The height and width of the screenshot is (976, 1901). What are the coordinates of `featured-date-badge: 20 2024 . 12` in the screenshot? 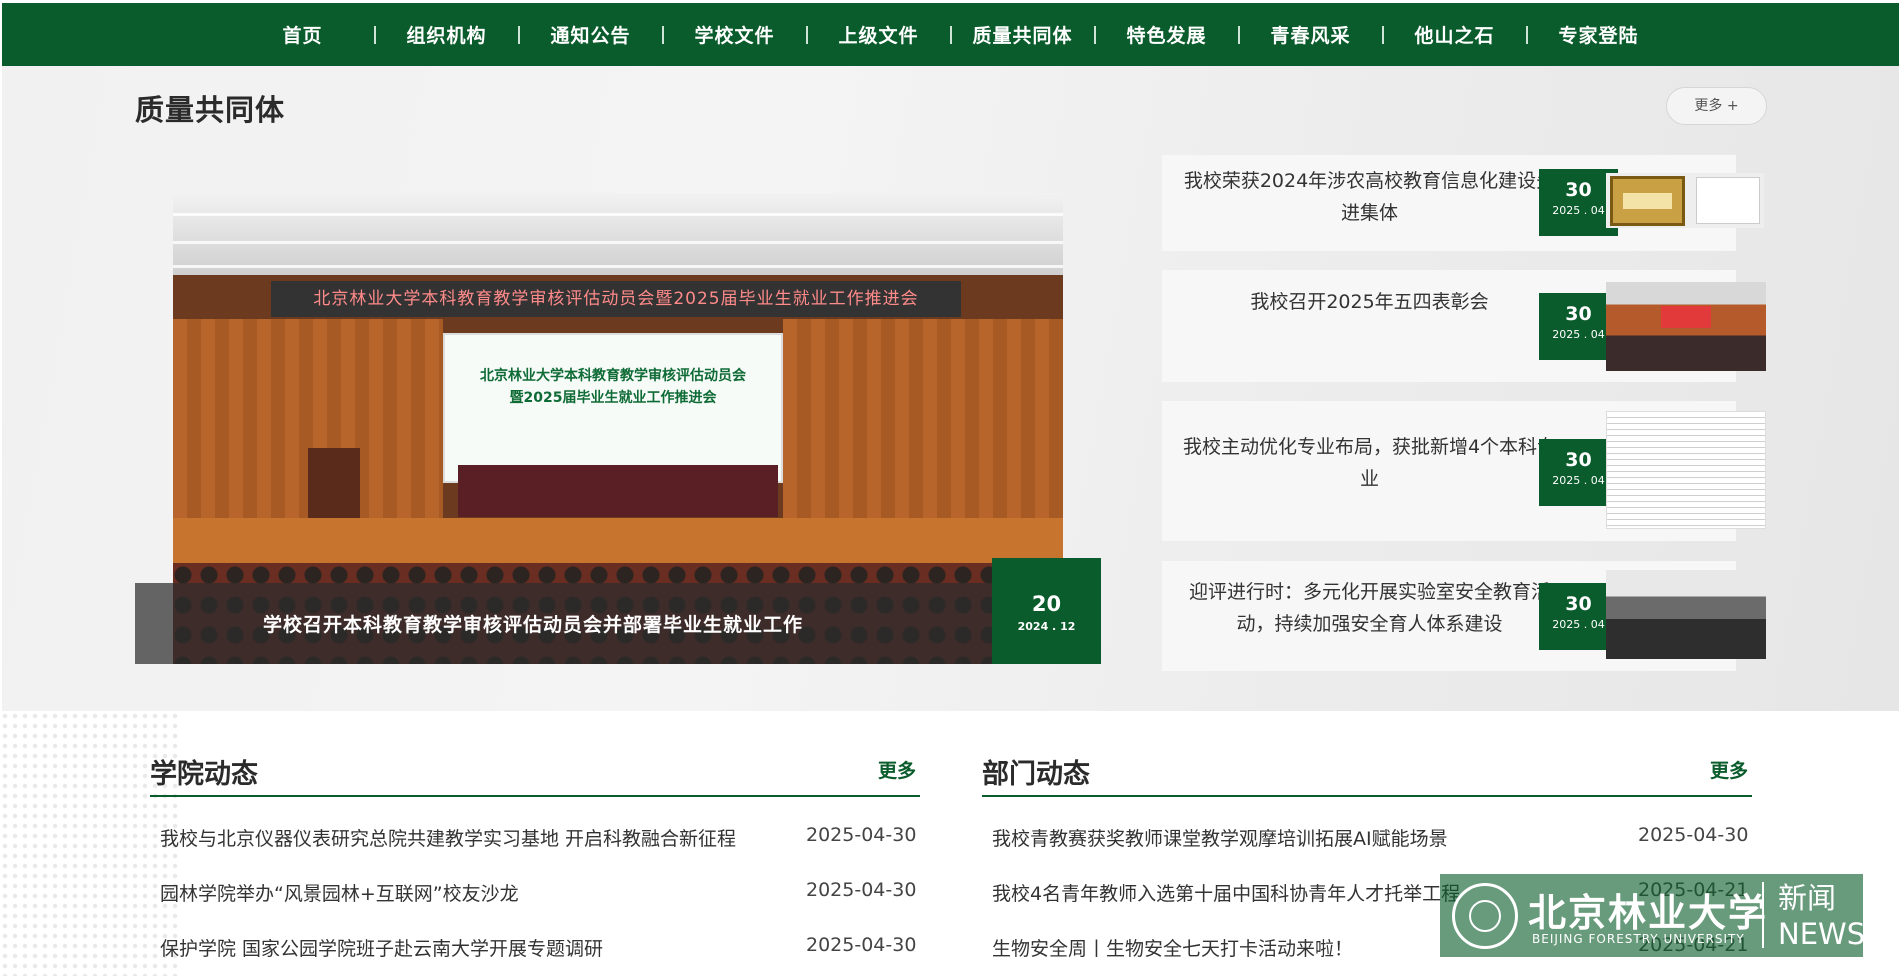 It's located at (1046, 611).